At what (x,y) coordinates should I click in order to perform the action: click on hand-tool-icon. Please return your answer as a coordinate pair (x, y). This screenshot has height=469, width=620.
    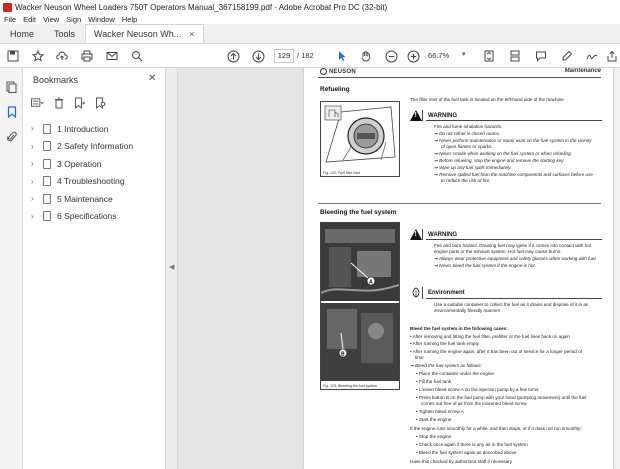
    Looking at the image, I should click on (366, 56).